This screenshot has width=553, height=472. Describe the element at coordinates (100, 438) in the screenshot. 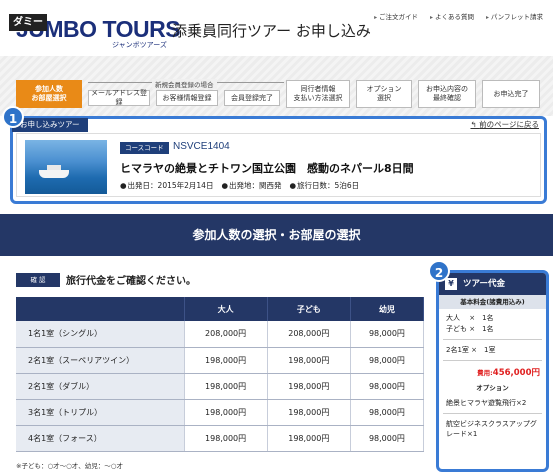

I see `room-type: 4名1室（フォース）` at that location.